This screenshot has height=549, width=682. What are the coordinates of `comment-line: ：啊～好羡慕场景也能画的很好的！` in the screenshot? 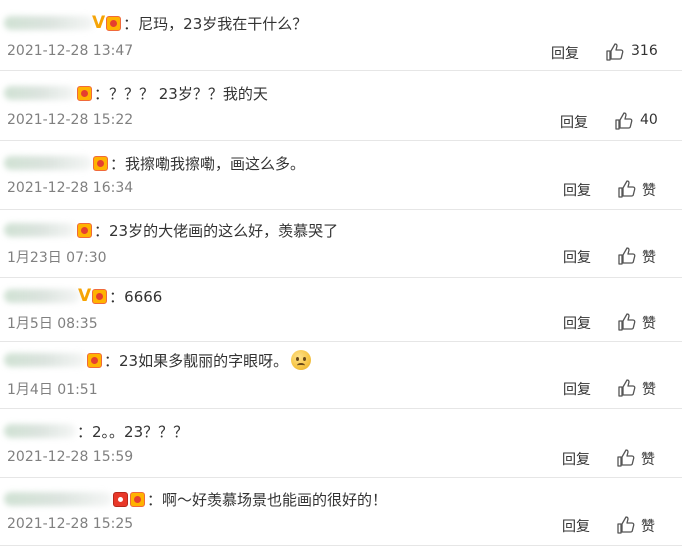 It's located at (193, 499).